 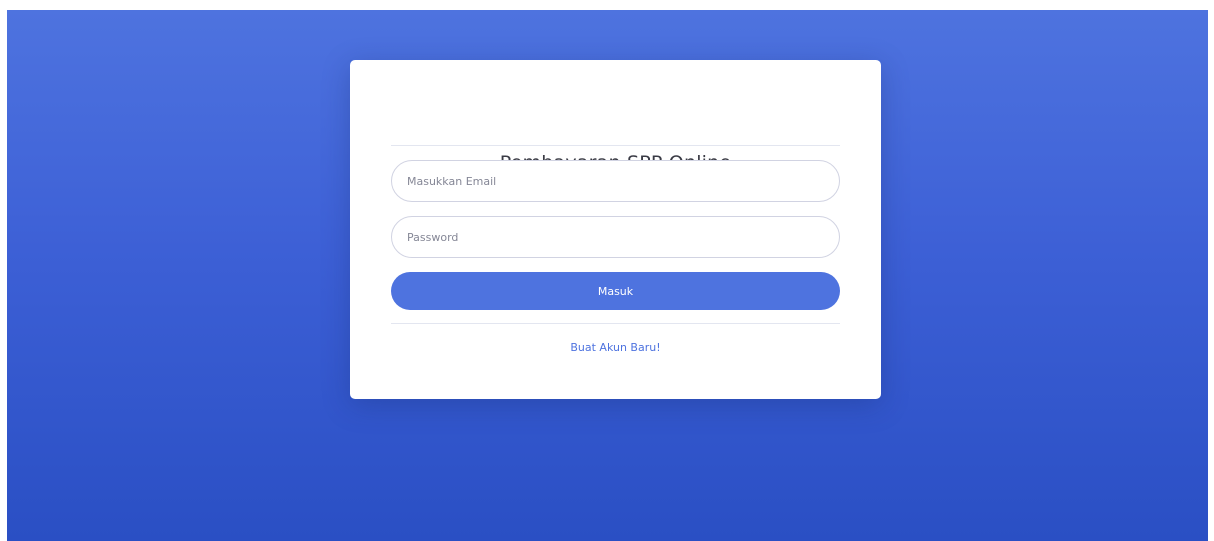 What do you see at coordinates (615, 291) in the screenshot?
I see `login-button: Masuk` at bounding box center [615, 291].